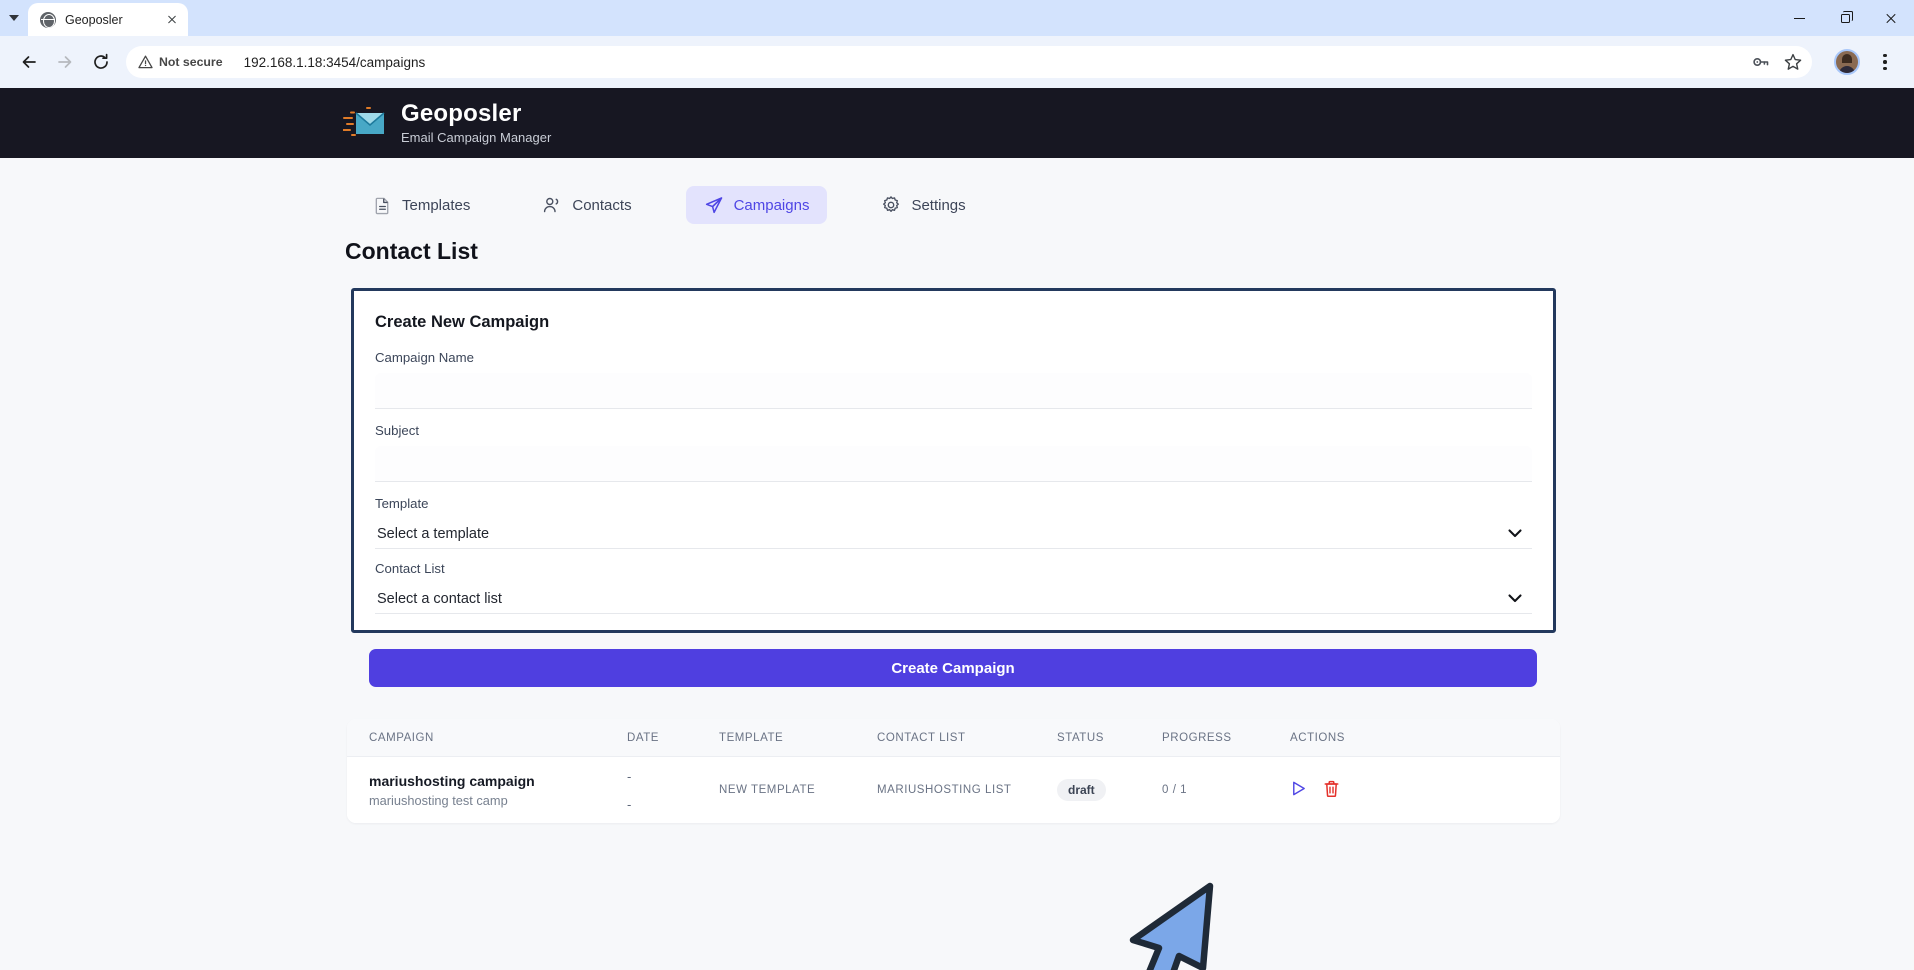 Image resolution: width=1914 pixels, height=970 pixels. What do you see at coordinates (461, 113) in the screenshot?
I see `brand-title: Geoposler` at bounding box center [461, 113].